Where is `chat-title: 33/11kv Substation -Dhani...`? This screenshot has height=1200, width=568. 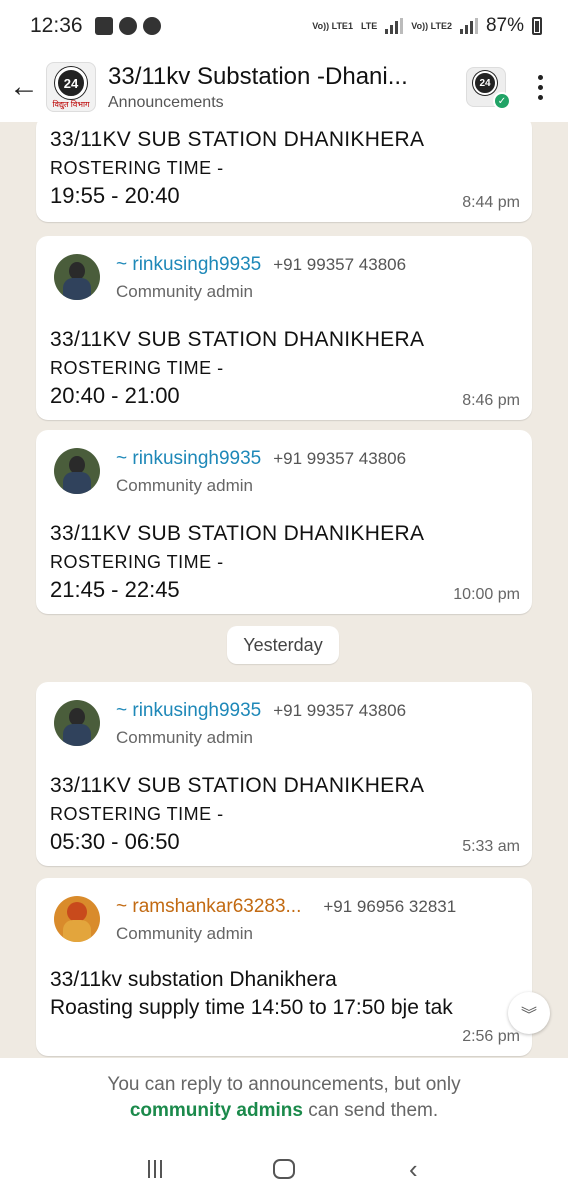 chat-title: 33/11kv Substation -Dhani... is located at coordinates (258, 76).